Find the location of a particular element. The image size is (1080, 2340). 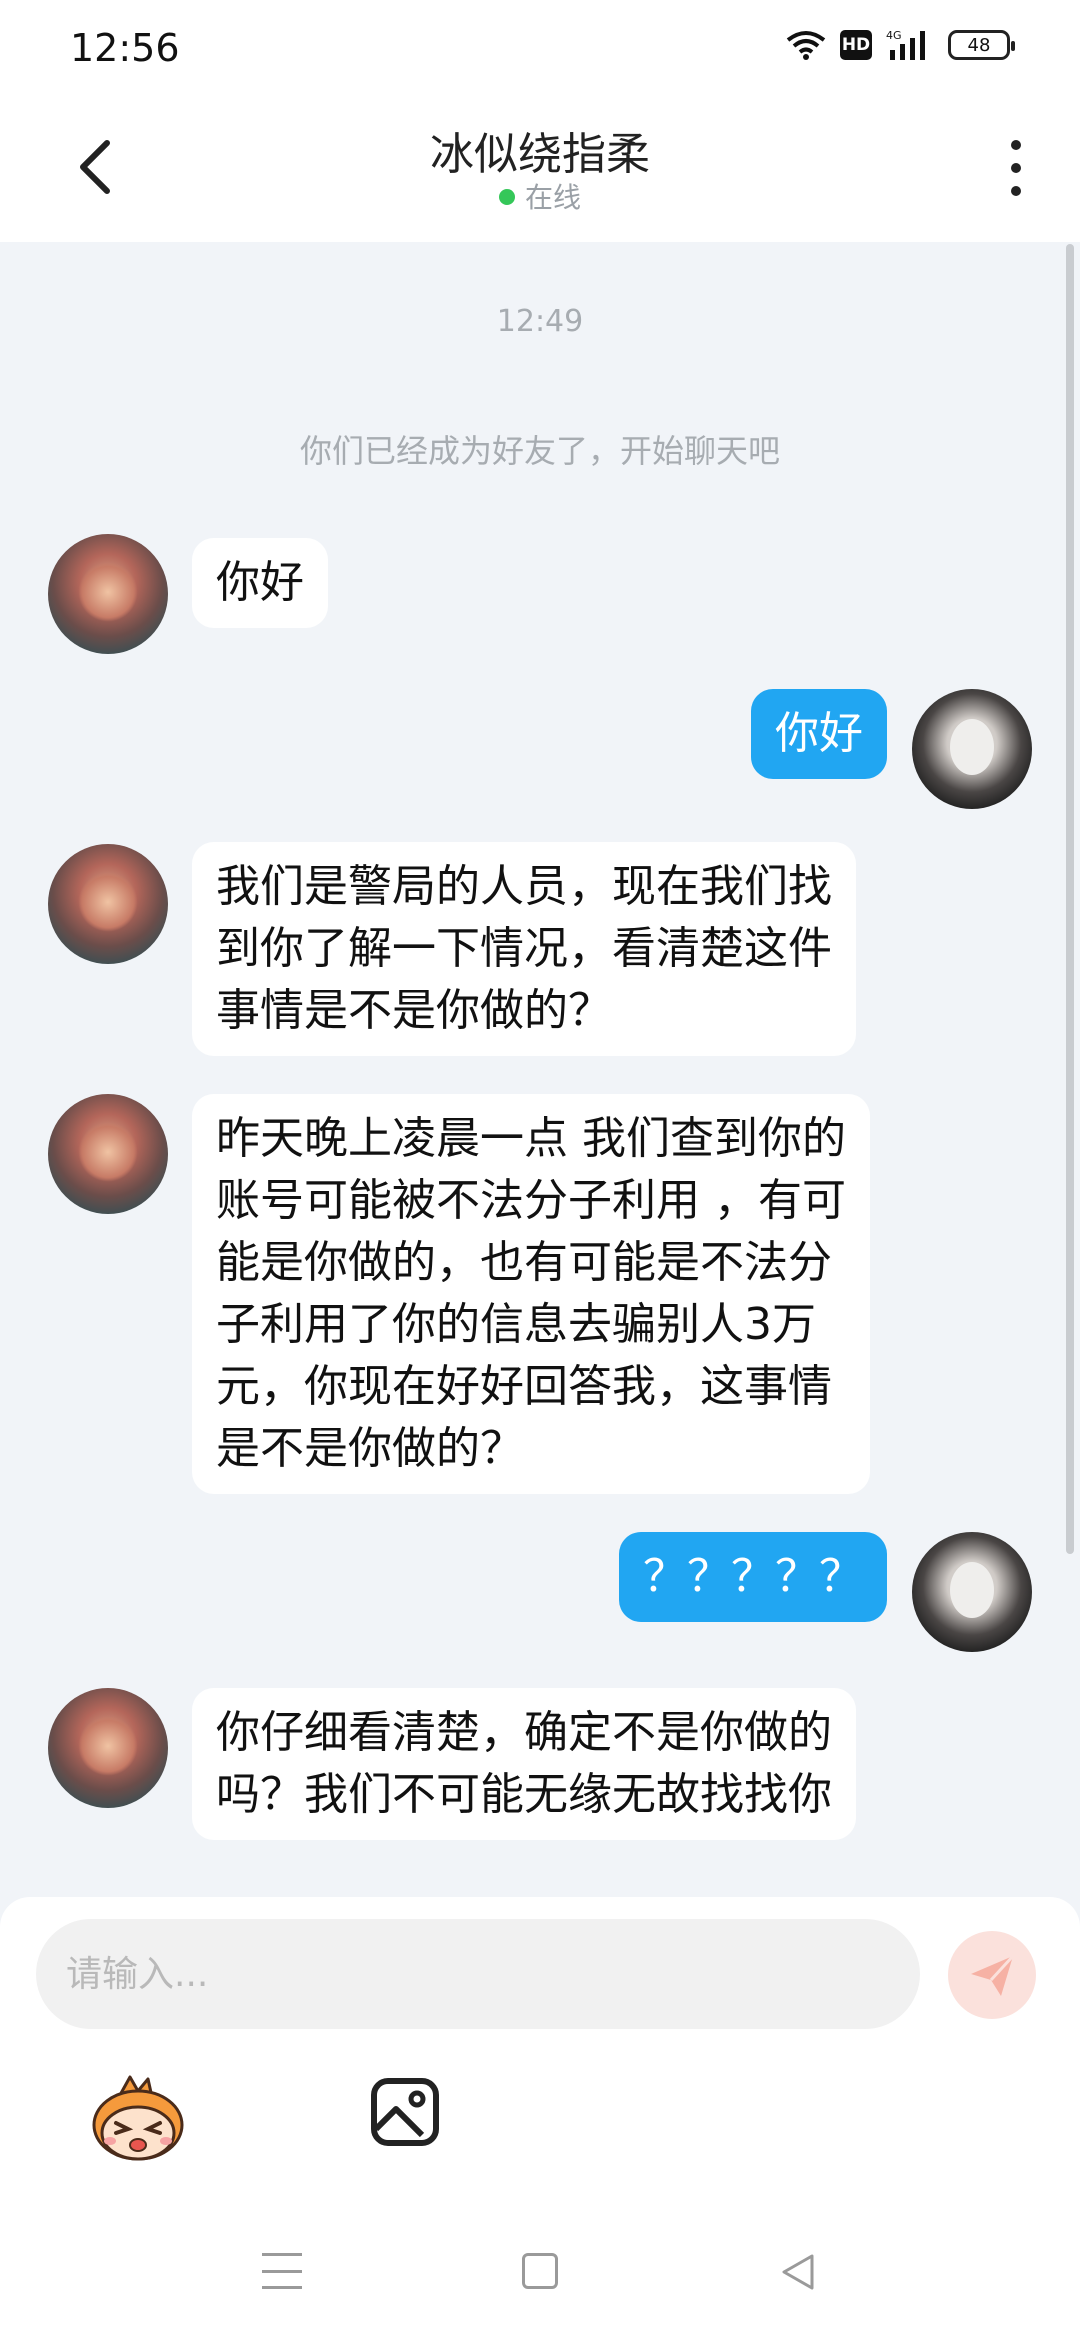

system-message: 你们已经成为好友了，开始聊天吧 is located at coordinates (539, 451).